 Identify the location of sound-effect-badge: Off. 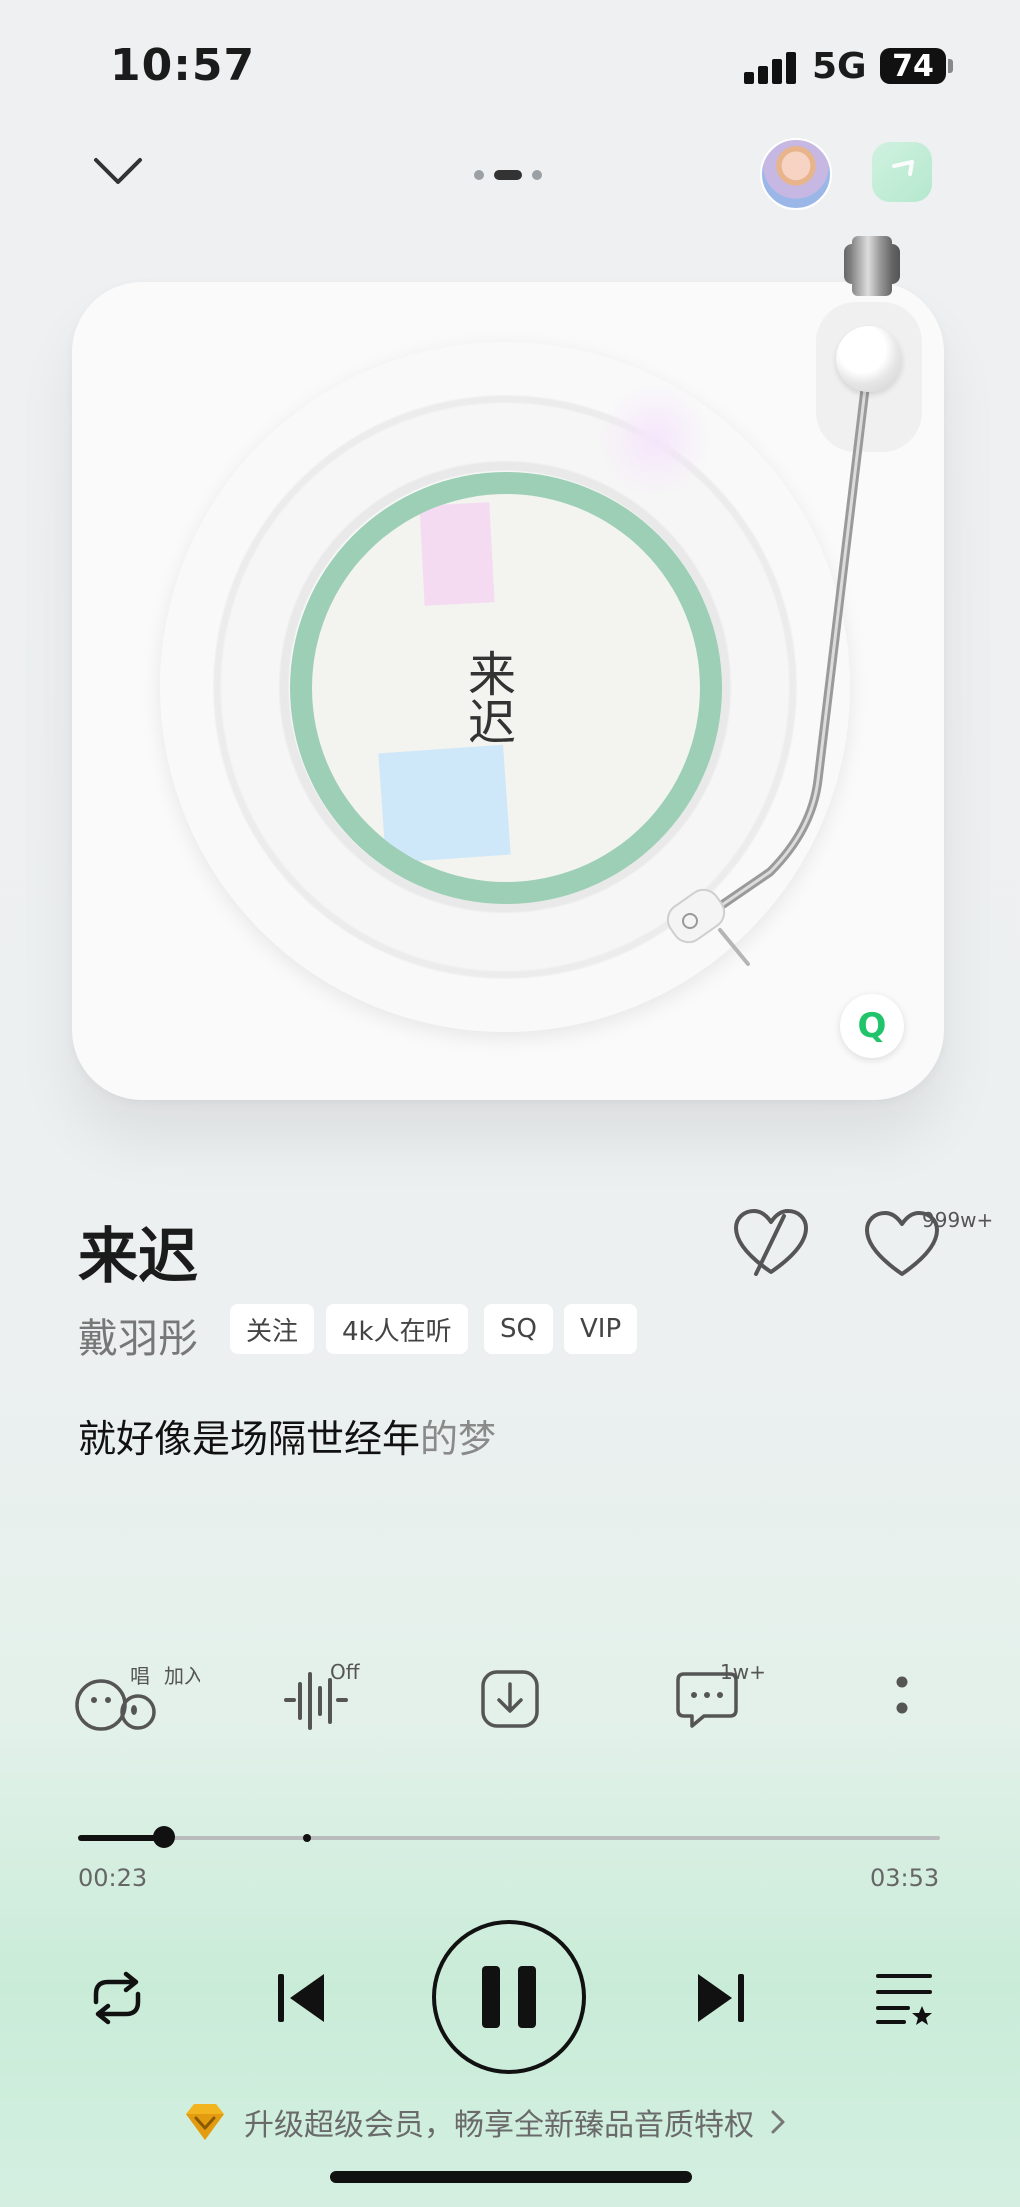
(345, 1672).